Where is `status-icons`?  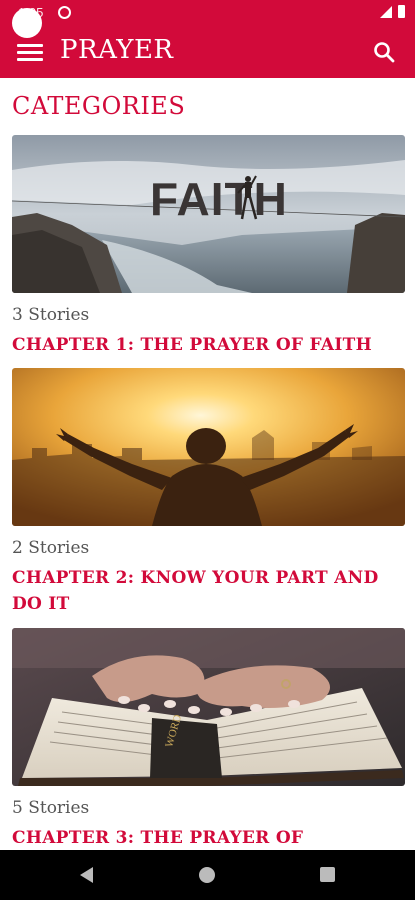 status-icons is located at coordinates (392, 11).